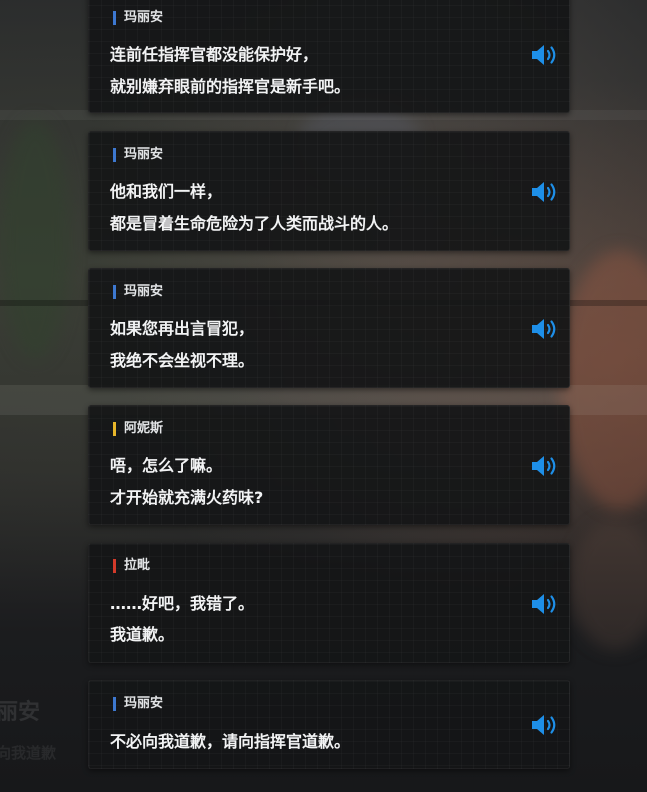 Image resolution: width=647 pixels, height=792 pixels. Describe the element at coordinates (329, 328) in the screenshot. I see `dialogue-entry: 玛丽安 如果您再出言冒犯， 我绝不会坐视不理。` at that location.